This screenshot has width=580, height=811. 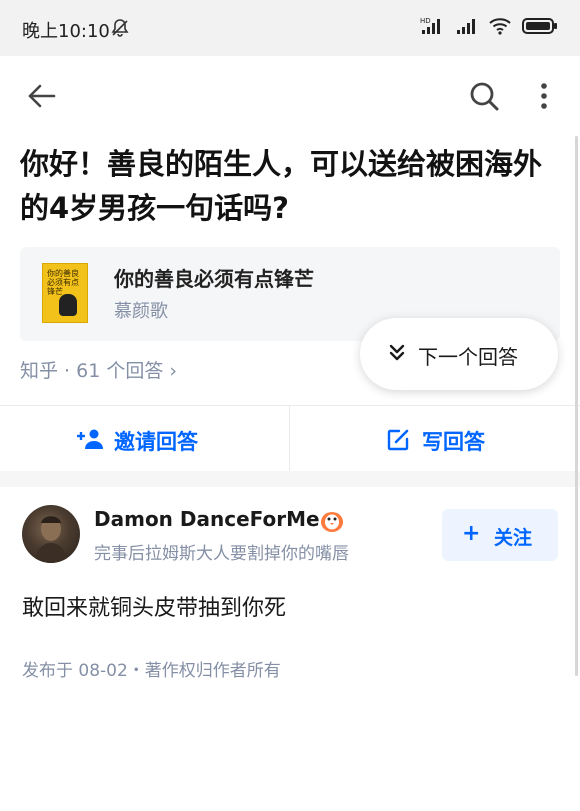 What do you see at coordinates (467, 28) in the screenshot?
I see `signal-icon` at bounding box center [467, 28].